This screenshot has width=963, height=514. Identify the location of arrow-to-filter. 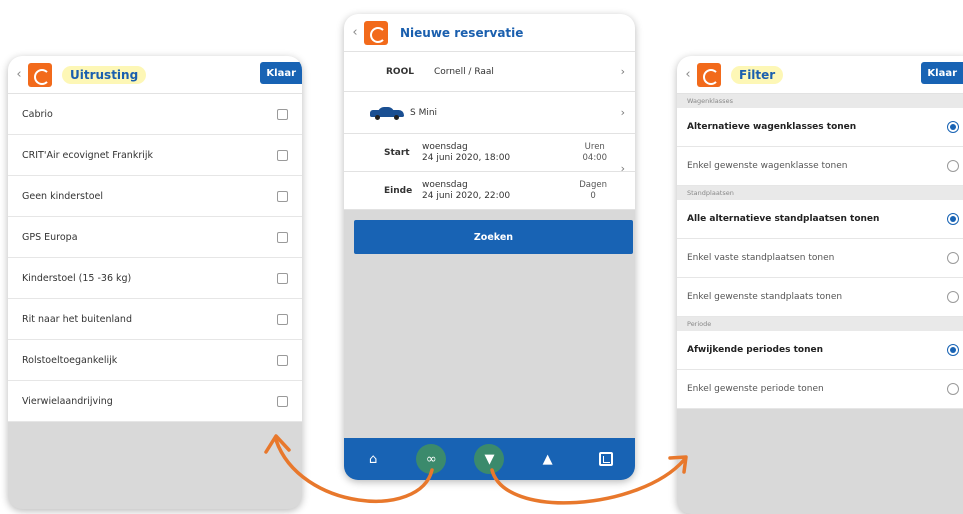
(588, 481).